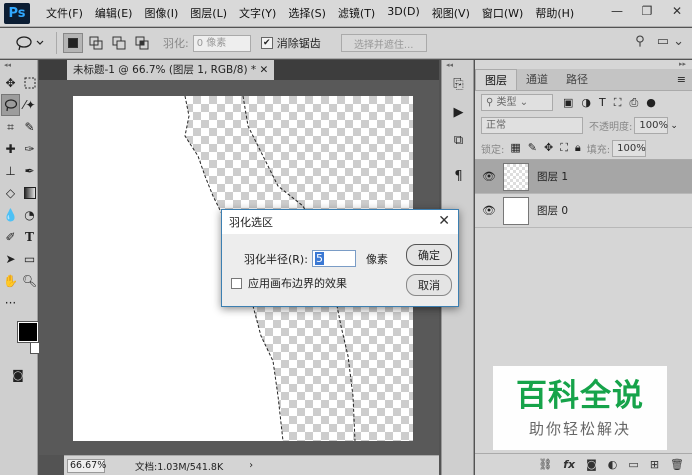  Describe the element at coordinates (681, 79) in the screenshot. I see `panel-menu-icon: ≡` at that location.